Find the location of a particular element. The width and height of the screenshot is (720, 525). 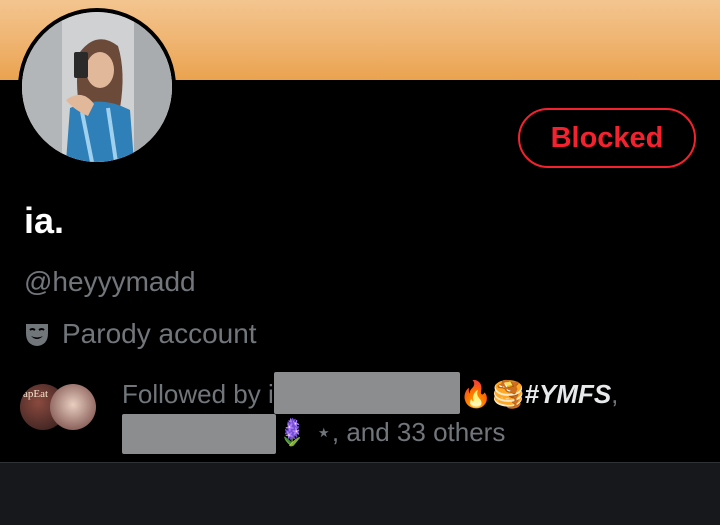

follower-avatars: apEat is located at coordinates (61, 410).